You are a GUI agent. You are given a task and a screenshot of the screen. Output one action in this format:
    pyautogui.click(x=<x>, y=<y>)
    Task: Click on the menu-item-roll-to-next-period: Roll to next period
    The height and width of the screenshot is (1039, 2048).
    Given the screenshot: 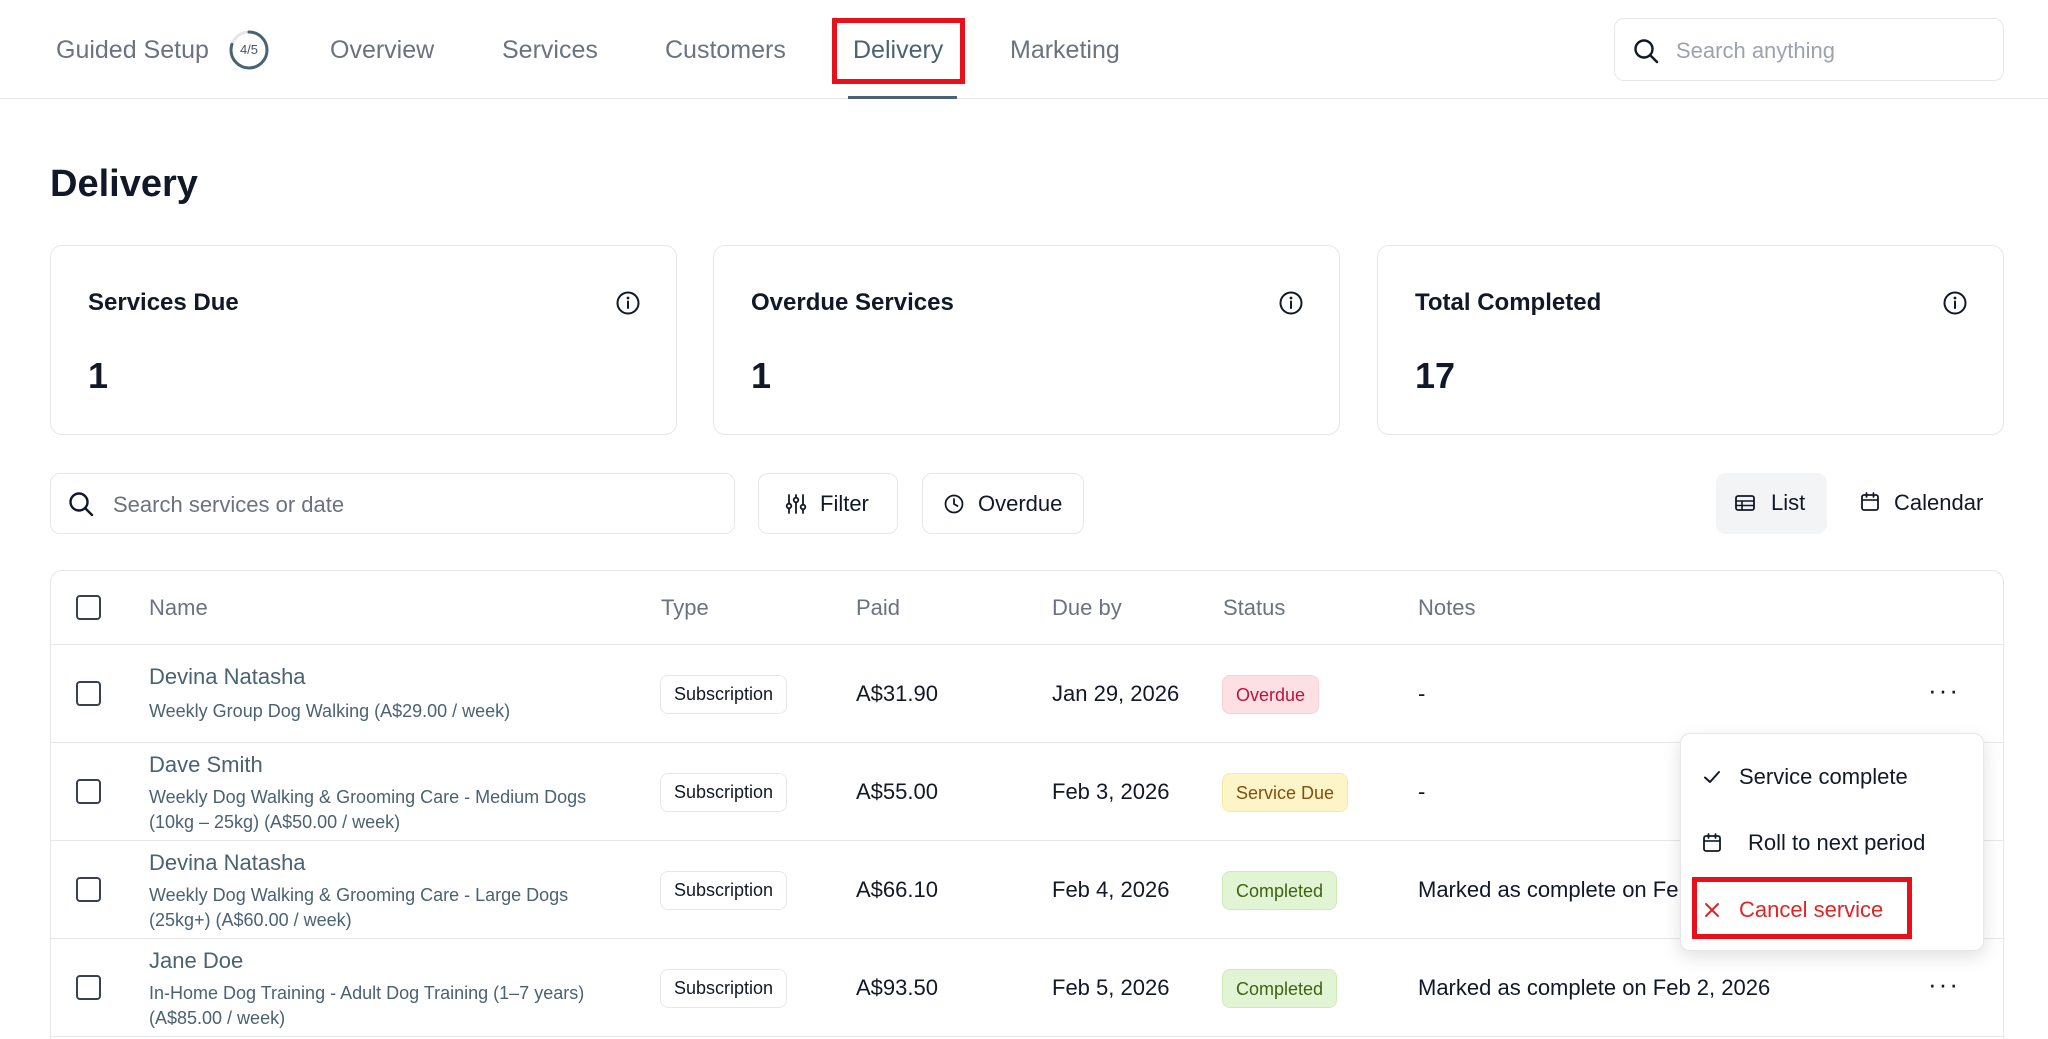 What is the action you would take?
    pyautogui.click(x=1832, y=843)
    